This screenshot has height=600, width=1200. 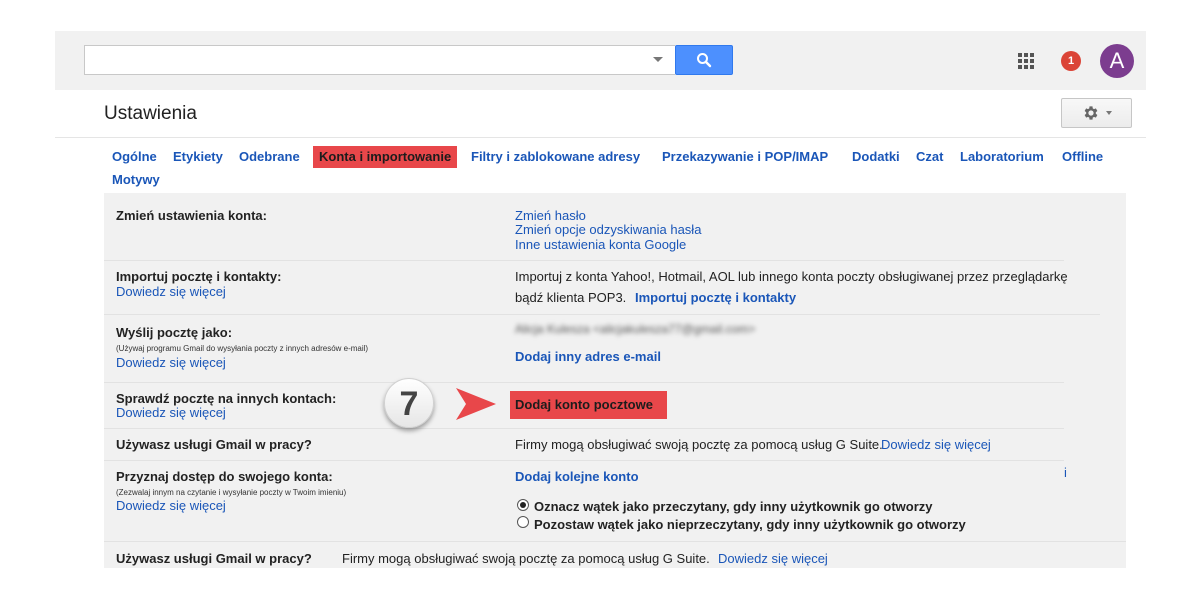 I want to click on search-options-chevron-icon, so click(x=658, y=59).